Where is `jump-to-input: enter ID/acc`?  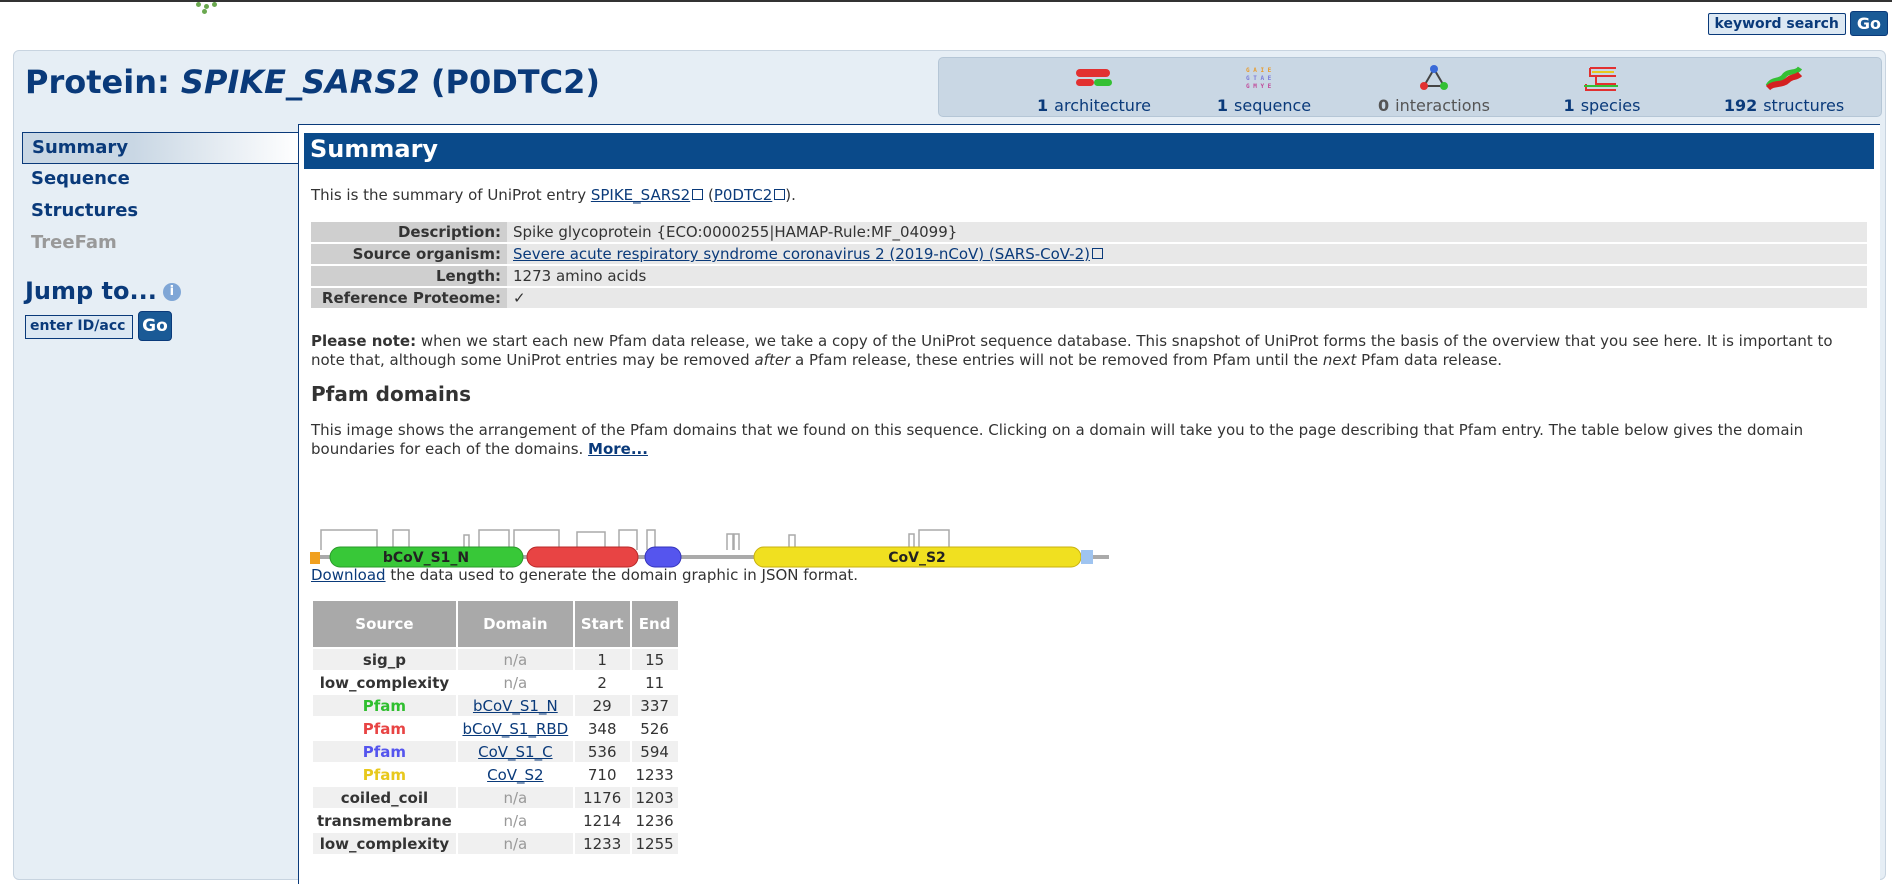 jump-to-input: enter ID/acc is located at coordinates (79, 327).